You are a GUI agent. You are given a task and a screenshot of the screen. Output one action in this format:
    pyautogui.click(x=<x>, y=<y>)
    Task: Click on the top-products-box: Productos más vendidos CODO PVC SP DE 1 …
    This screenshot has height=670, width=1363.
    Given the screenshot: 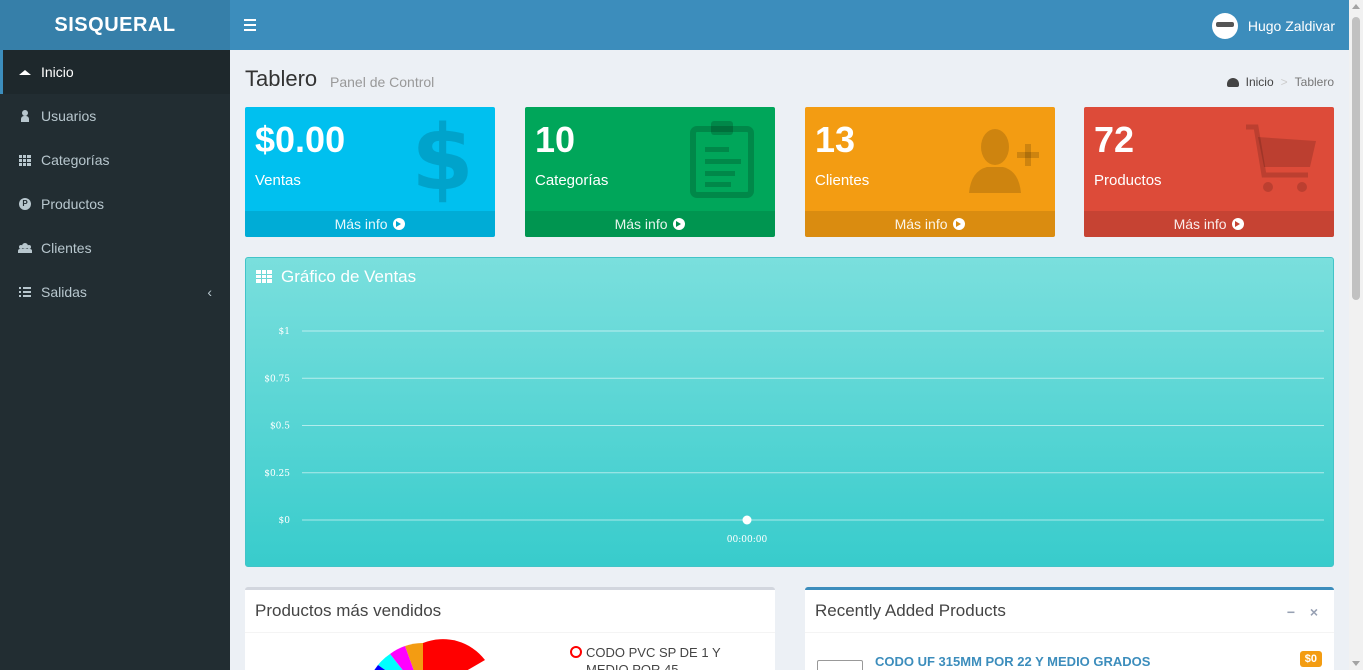 What is the action you would take?
    pyautogui.click(x=510, y=628)
    